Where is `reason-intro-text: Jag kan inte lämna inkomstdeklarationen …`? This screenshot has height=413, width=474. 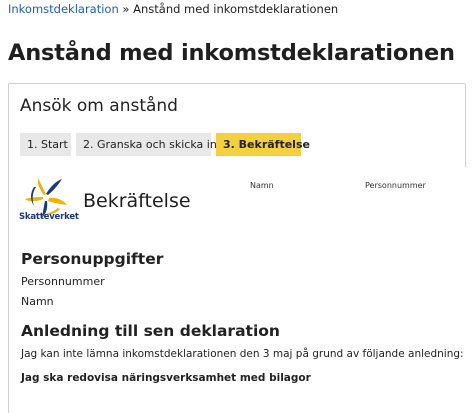
reason-intro-text: Jag kan inte lämna inkomstdeklarationen … is located at coordinates (242, 354).